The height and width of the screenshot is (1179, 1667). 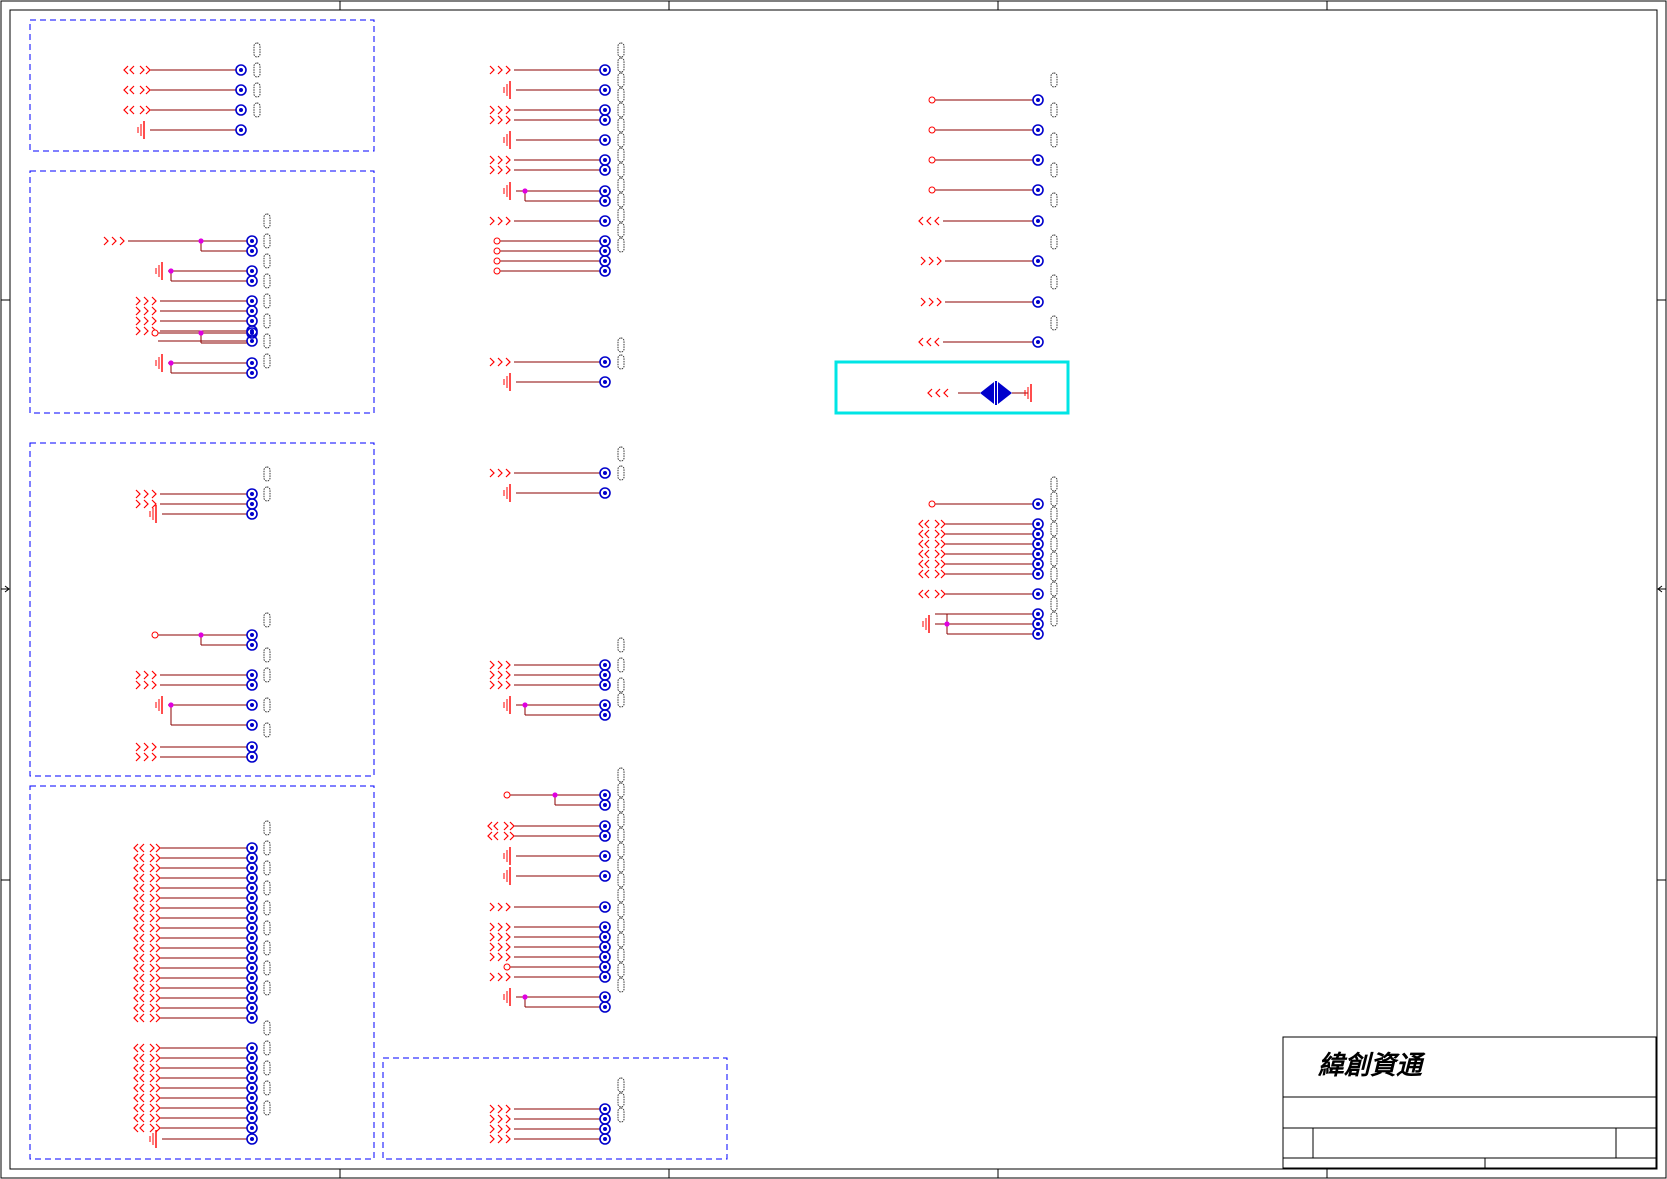 What do you see at coordinates (159, 363) in the screenshot?
I see `ground-icon` at bounding box center [159, 363].